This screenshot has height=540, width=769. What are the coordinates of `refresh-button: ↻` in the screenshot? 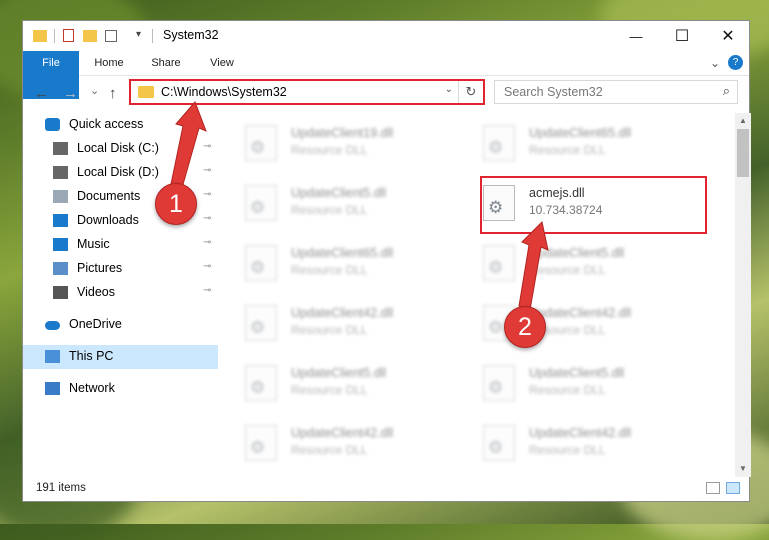 It's located at (470, 92).